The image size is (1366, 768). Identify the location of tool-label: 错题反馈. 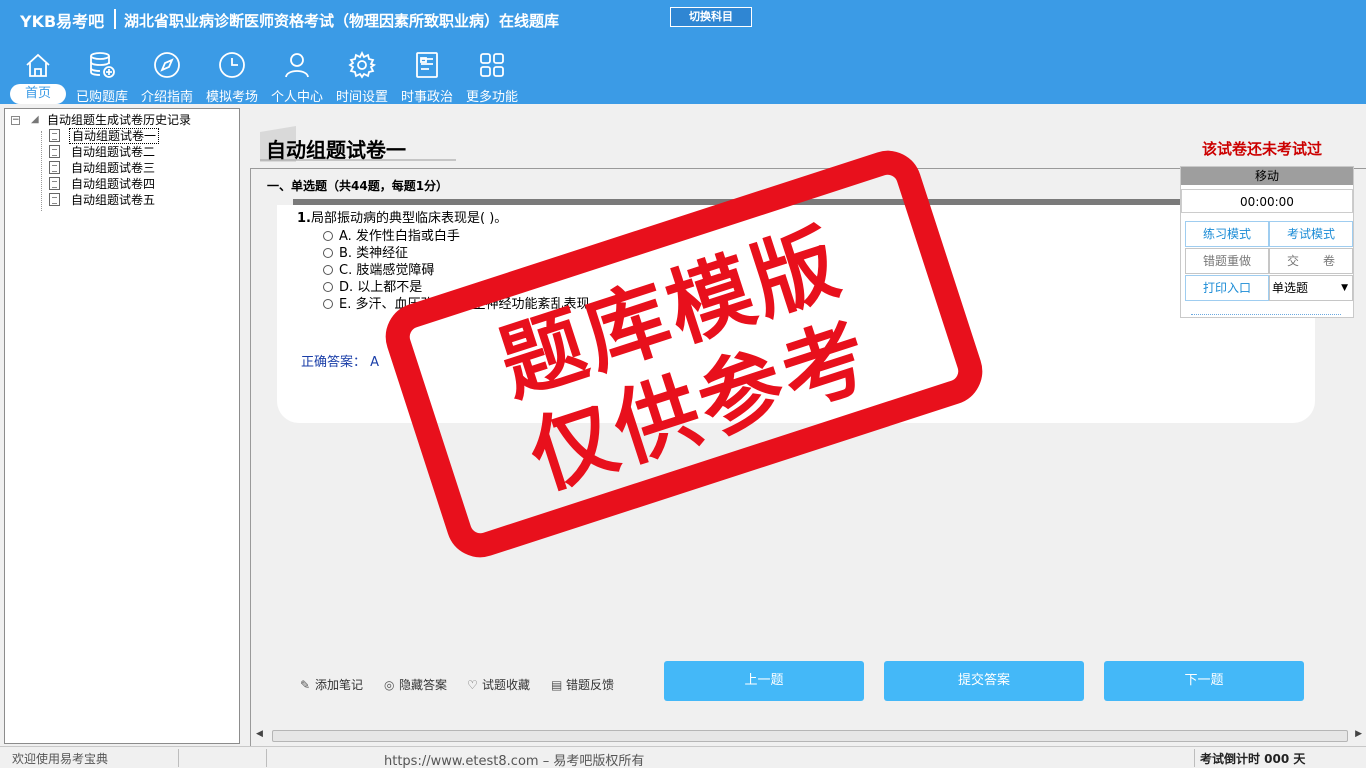
(590, 685).